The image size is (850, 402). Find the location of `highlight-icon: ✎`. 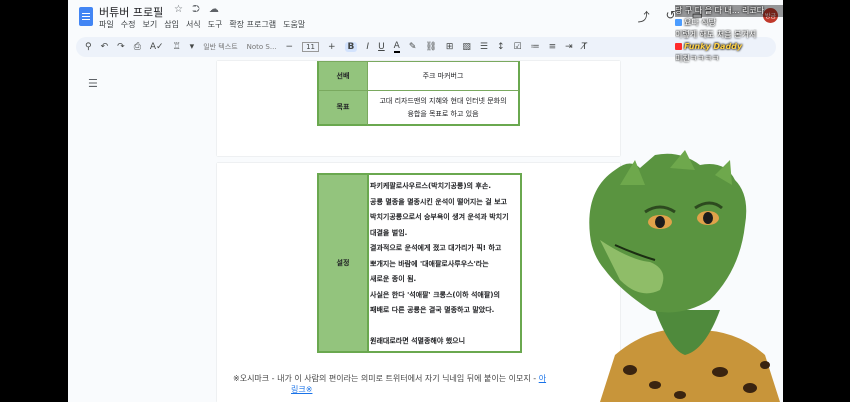

highlight-icon: ✎ is located at coordinates (413, 47).